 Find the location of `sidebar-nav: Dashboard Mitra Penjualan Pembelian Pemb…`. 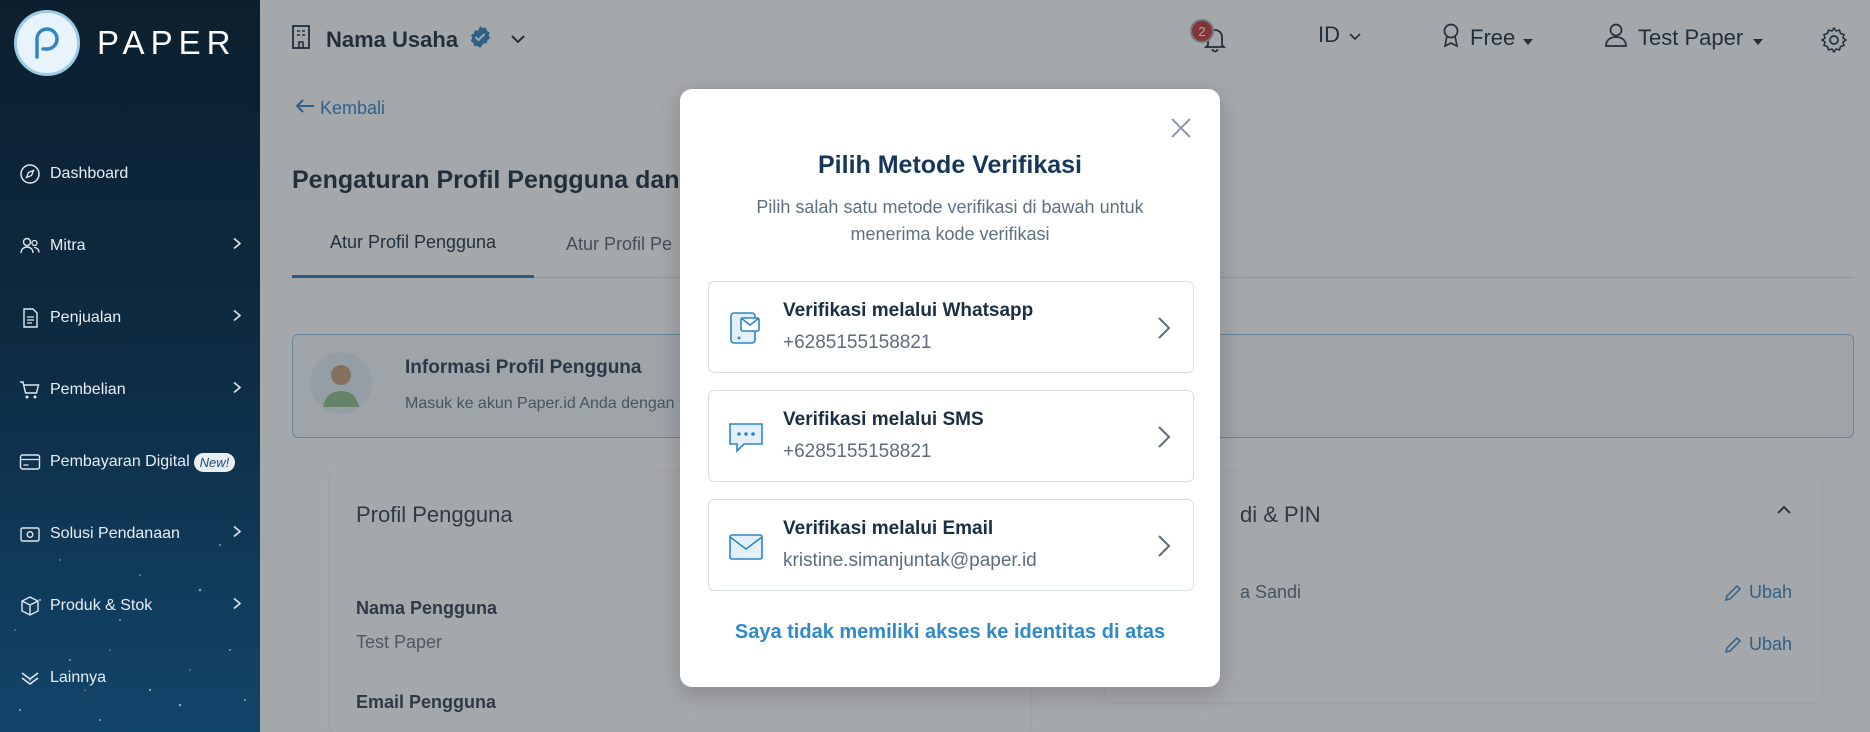

sidebar-nav: Dashboard Mitra Penjualan Pembelian Pemb… is located at coordinates (130, 426).